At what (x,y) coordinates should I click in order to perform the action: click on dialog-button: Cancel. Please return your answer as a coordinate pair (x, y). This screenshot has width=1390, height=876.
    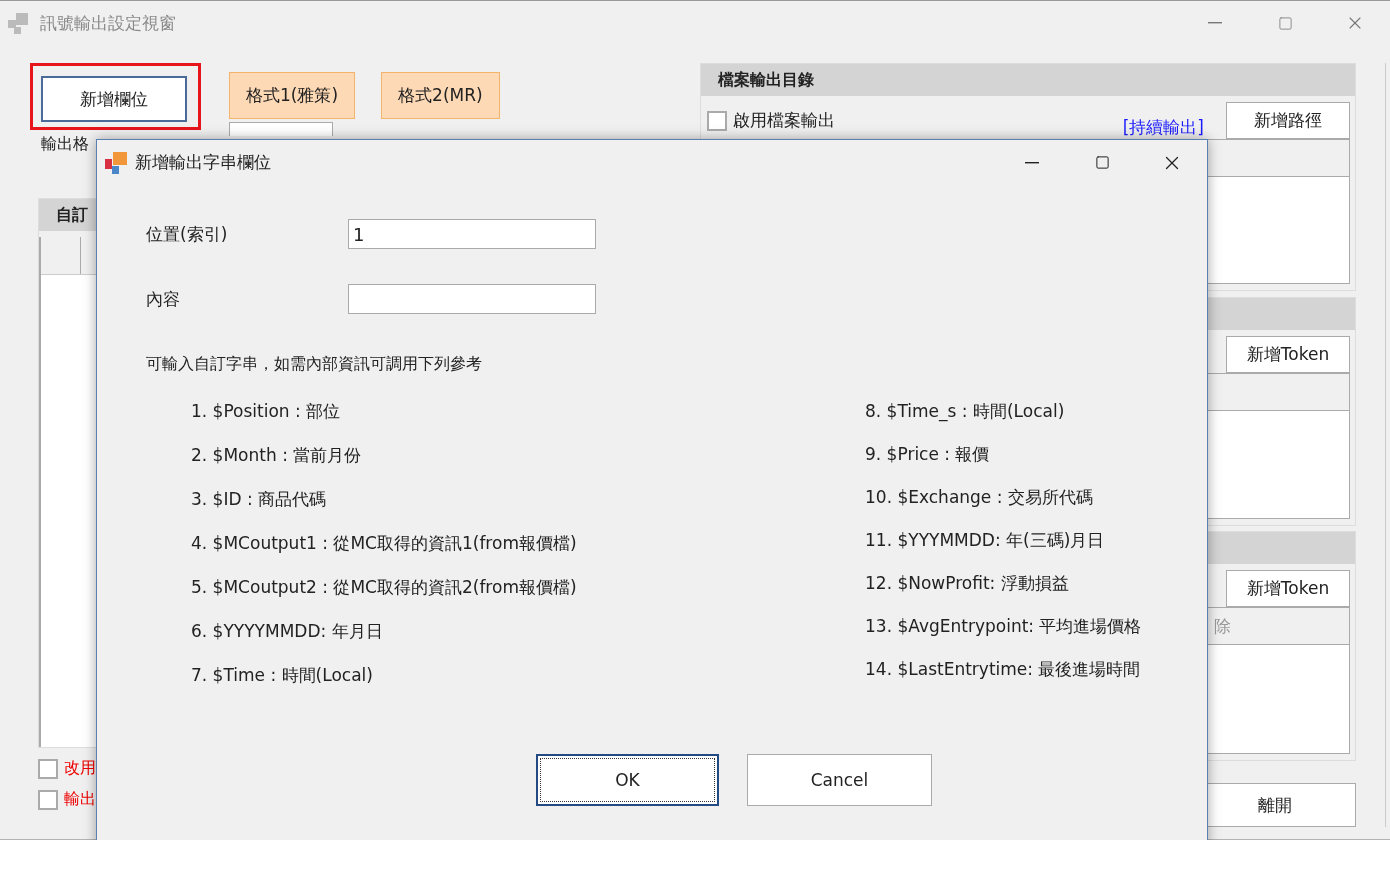
    Looking at the image, I should click on (839, 780).